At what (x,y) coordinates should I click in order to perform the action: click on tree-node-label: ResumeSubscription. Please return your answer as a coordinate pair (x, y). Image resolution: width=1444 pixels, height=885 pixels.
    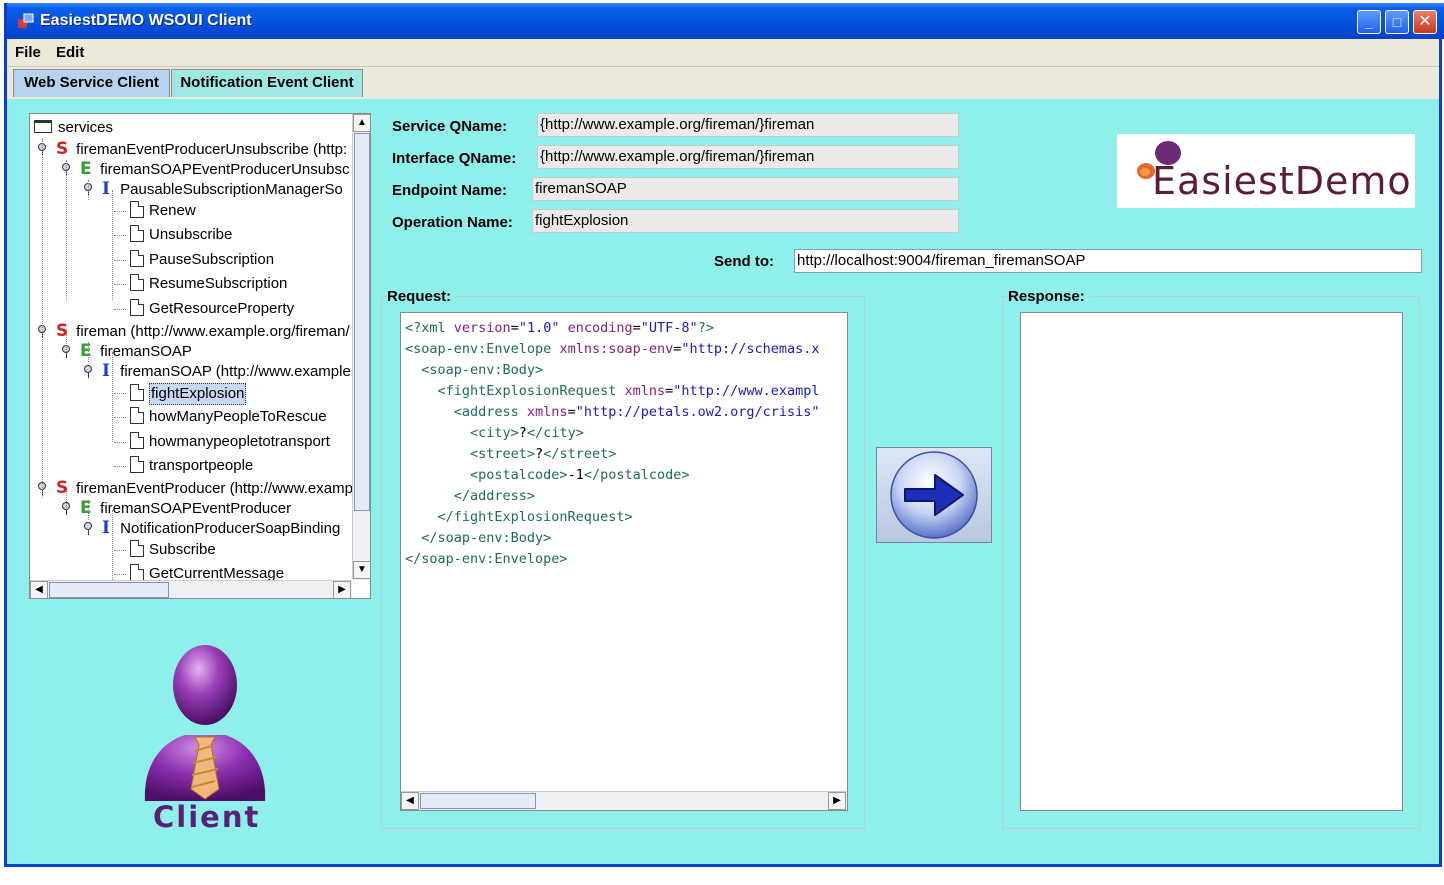
    Looking at the image, I should click on (218, 283).